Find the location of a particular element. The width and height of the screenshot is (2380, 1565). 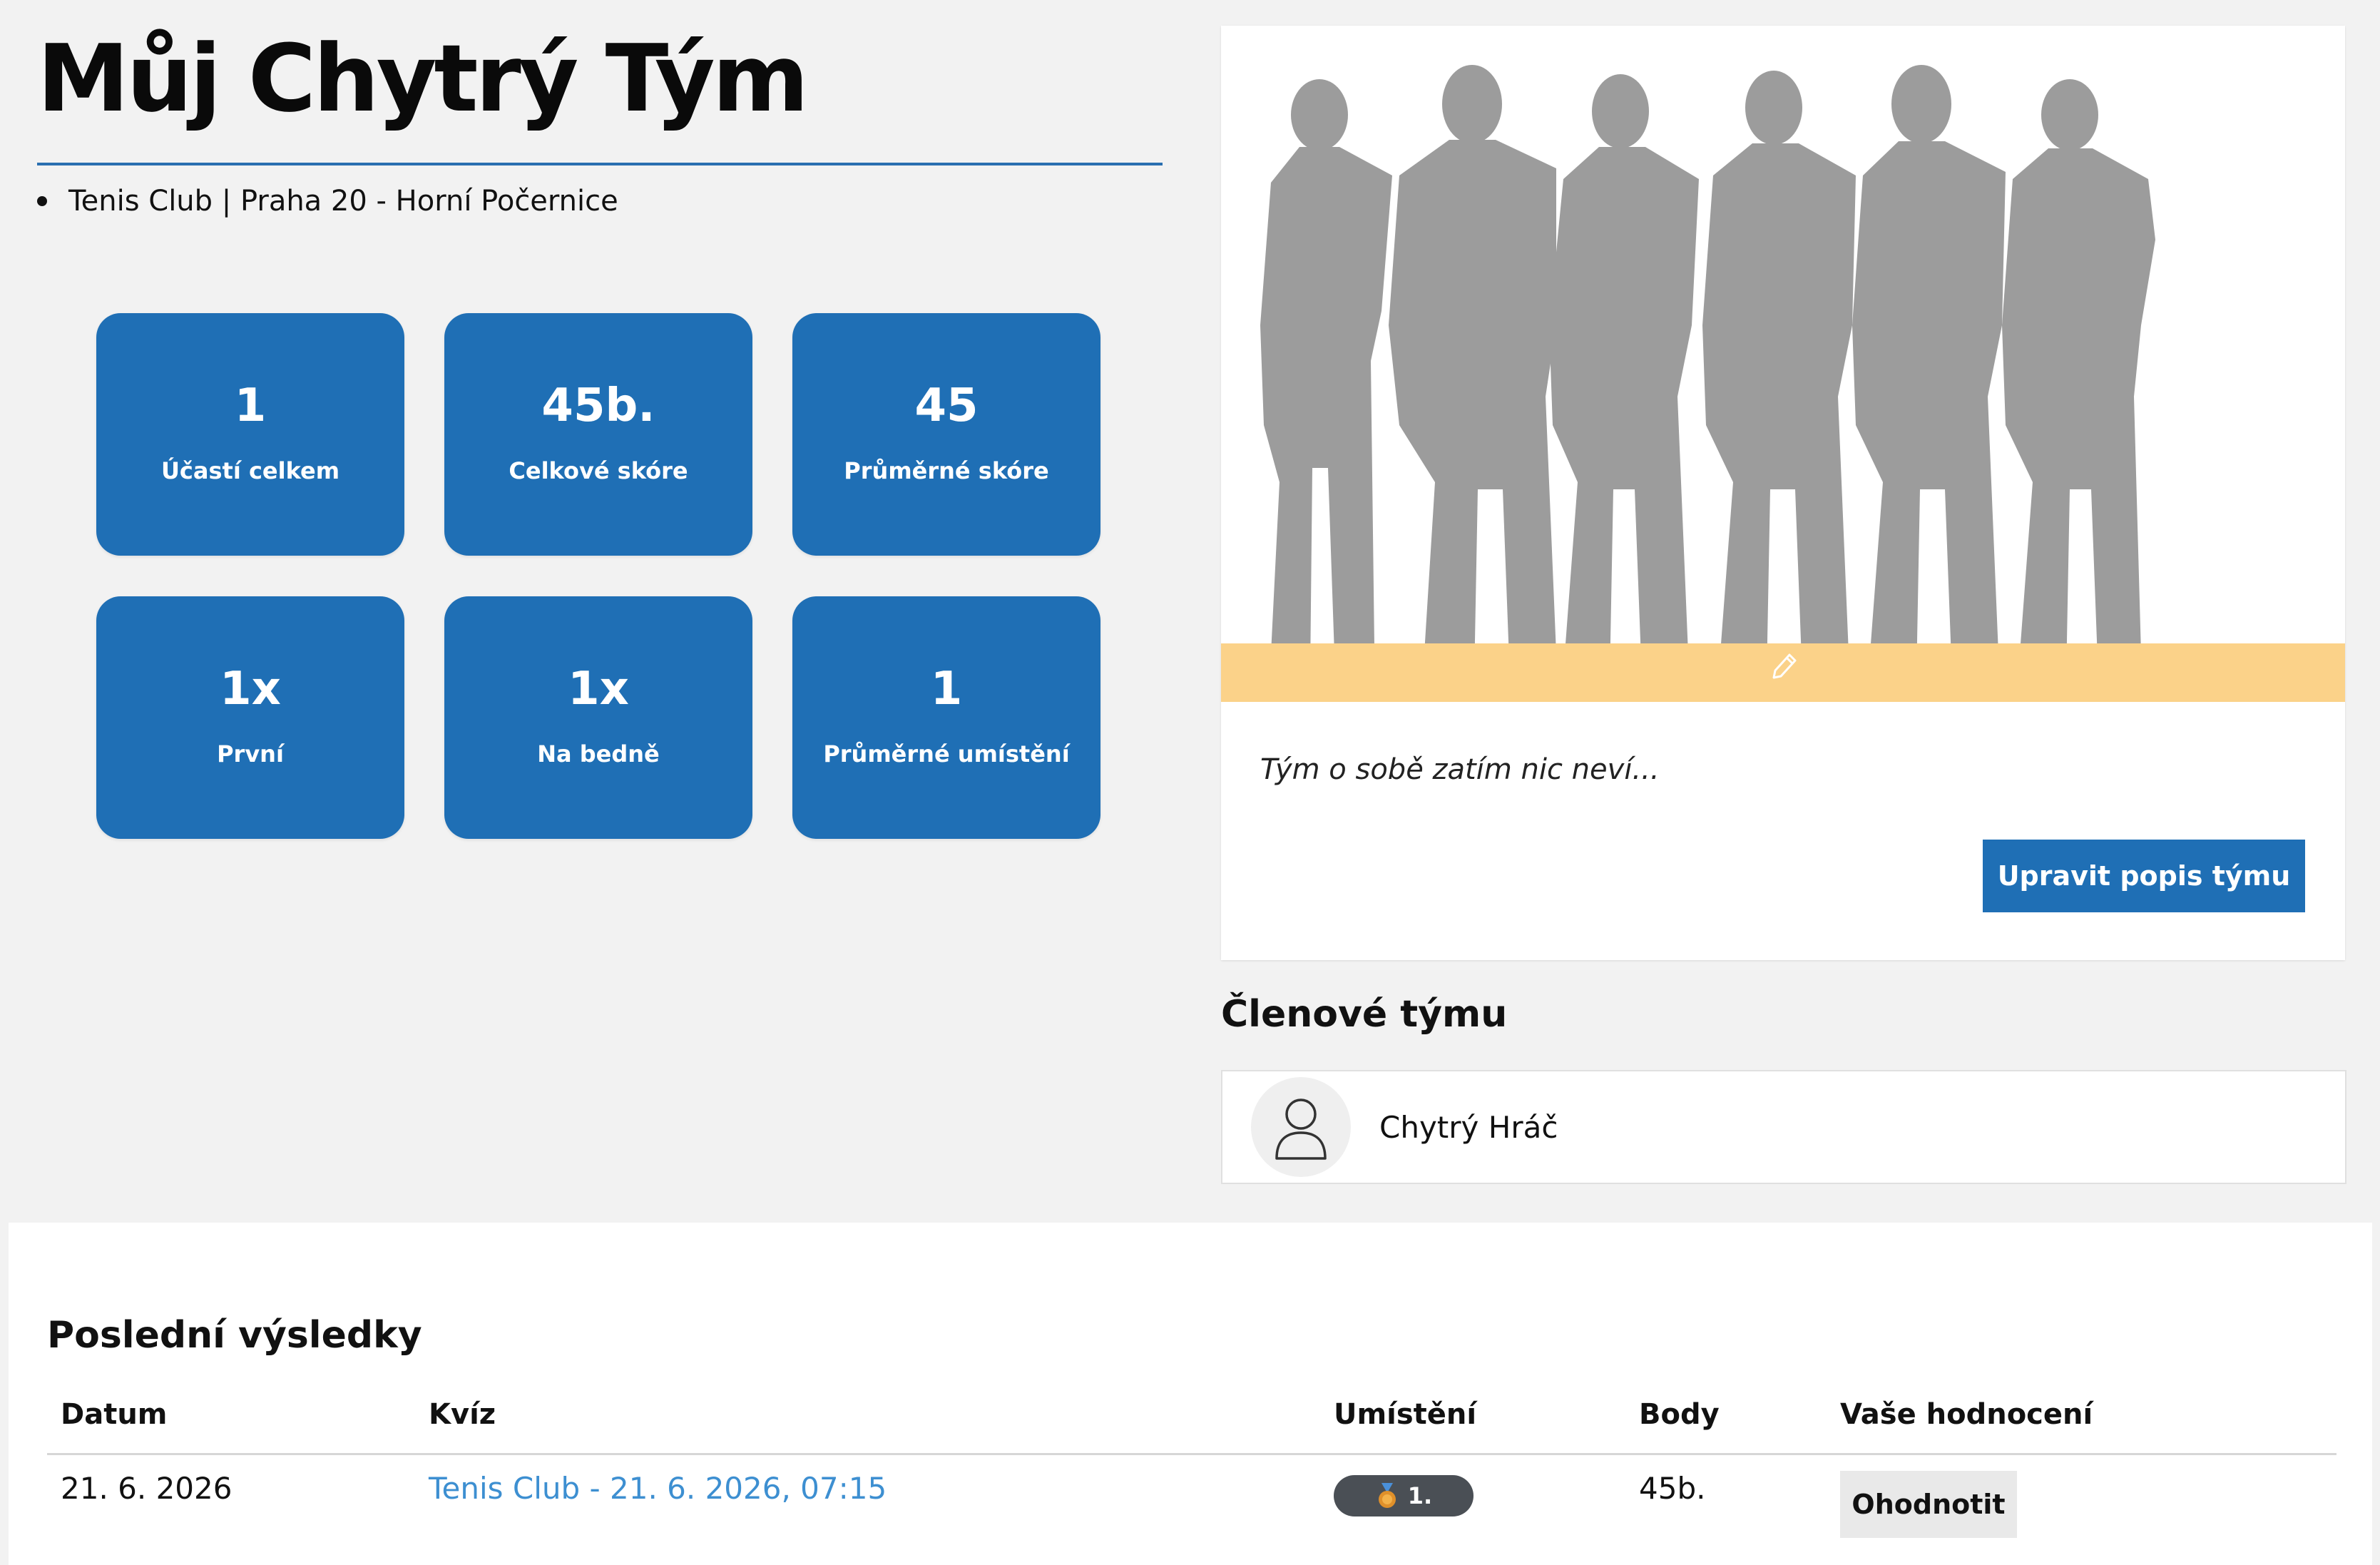

results-heading: Poslední výsledky is located at coordinates (234, 1335).